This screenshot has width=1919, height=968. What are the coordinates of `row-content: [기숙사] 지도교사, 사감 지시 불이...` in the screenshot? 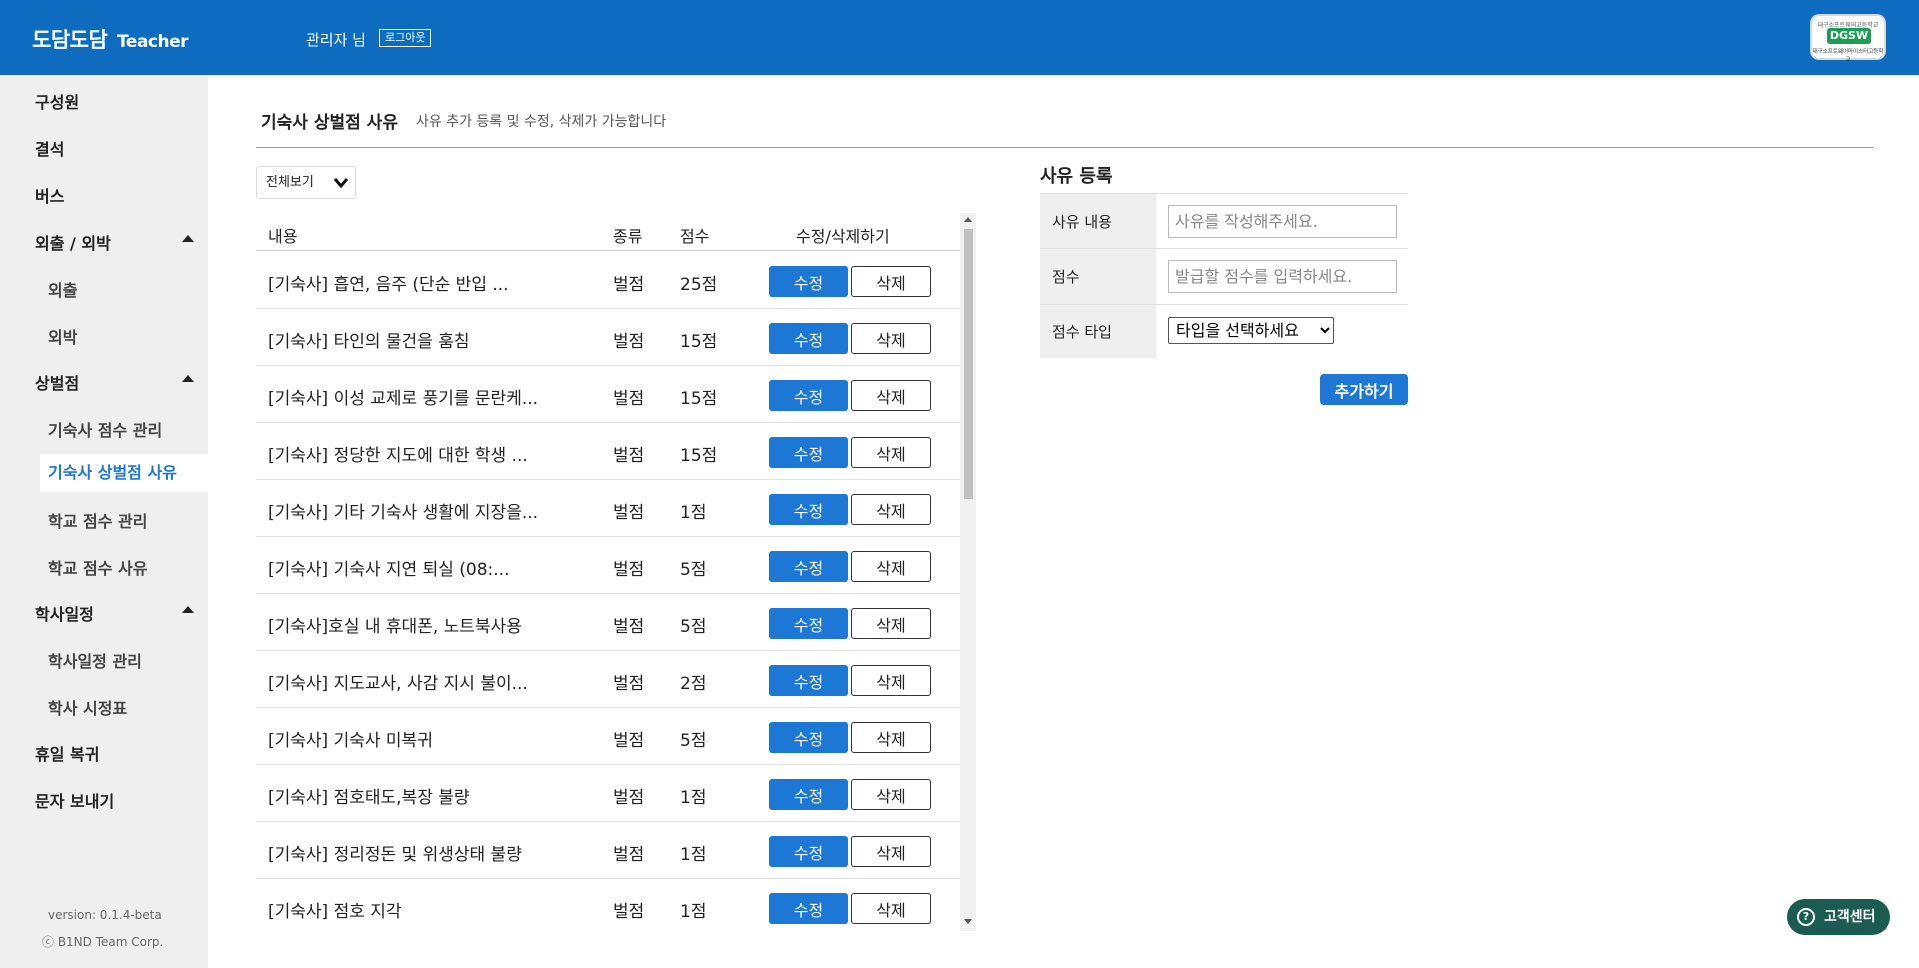 It's located at (398, 684).